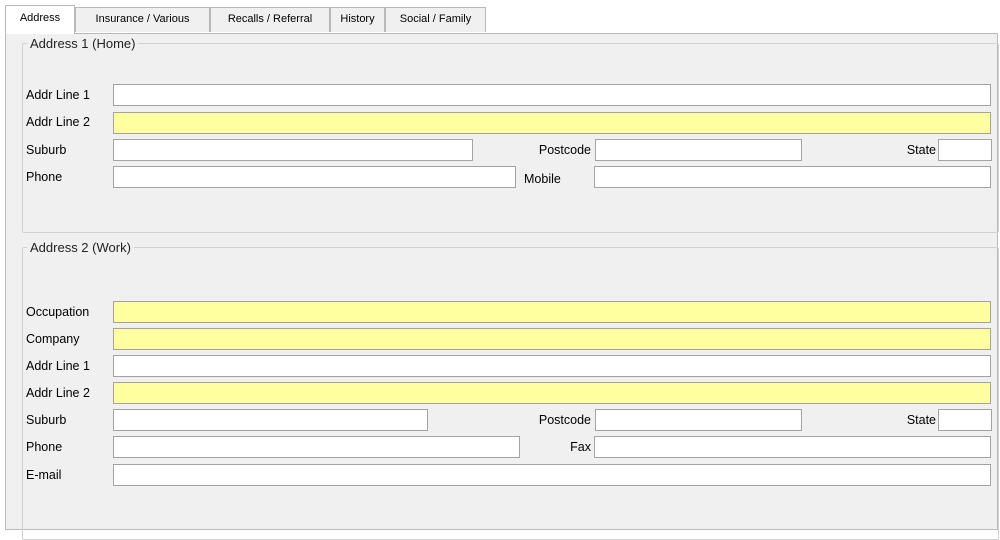 Image resolution: width=1000 pixels, height=540 pixels. I want to click on home-addr1-label: Addr Line 1, so click(58, 95).